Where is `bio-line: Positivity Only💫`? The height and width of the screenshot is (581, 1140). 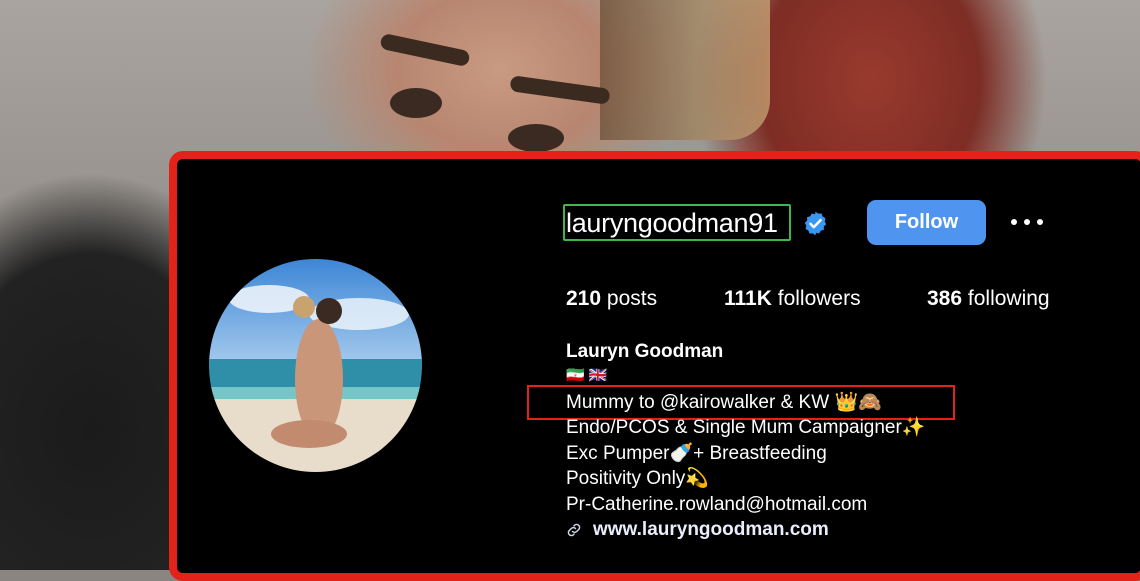 bio-line: Positivity Only💫 is located at coordinates (637, 478).